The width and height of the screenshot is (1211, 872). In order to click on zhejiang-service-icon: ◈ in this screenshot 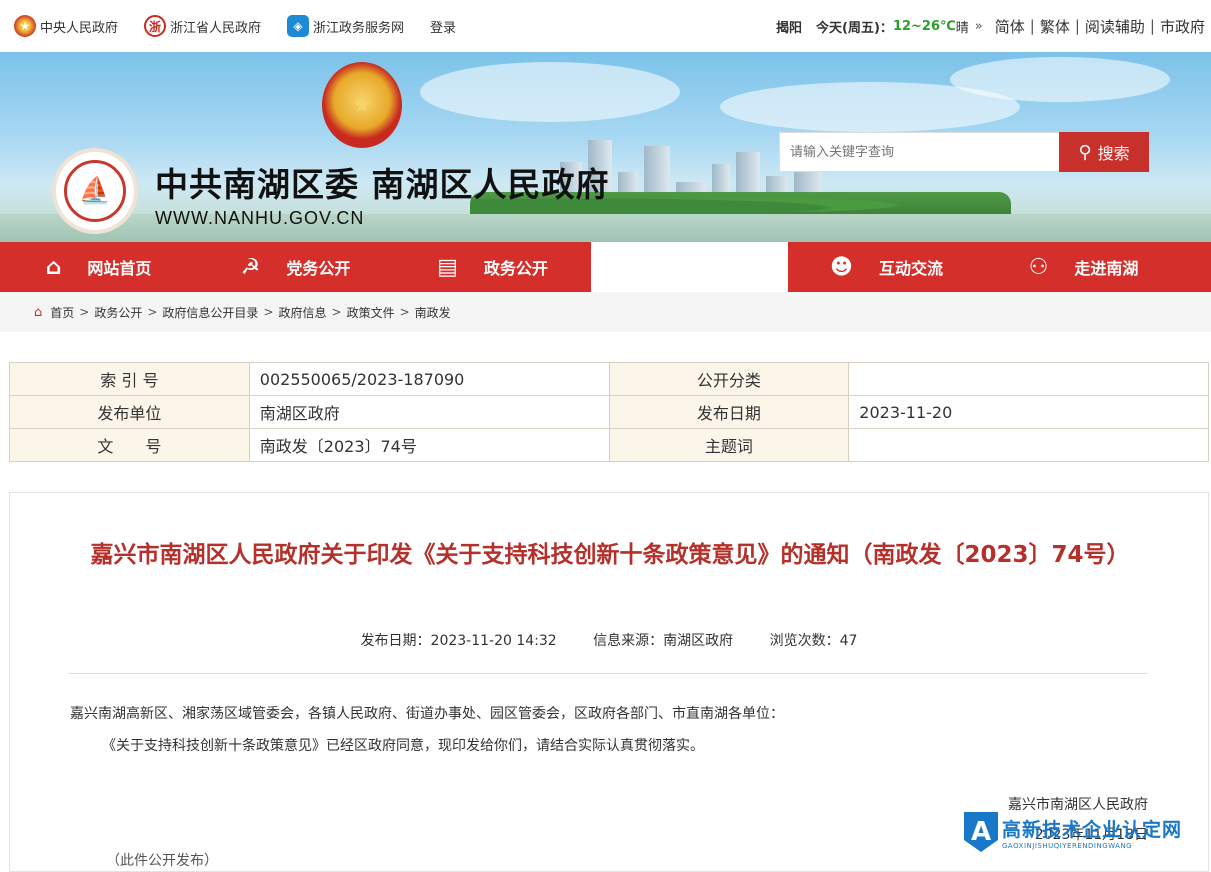, I will do `click(298, 26)`.